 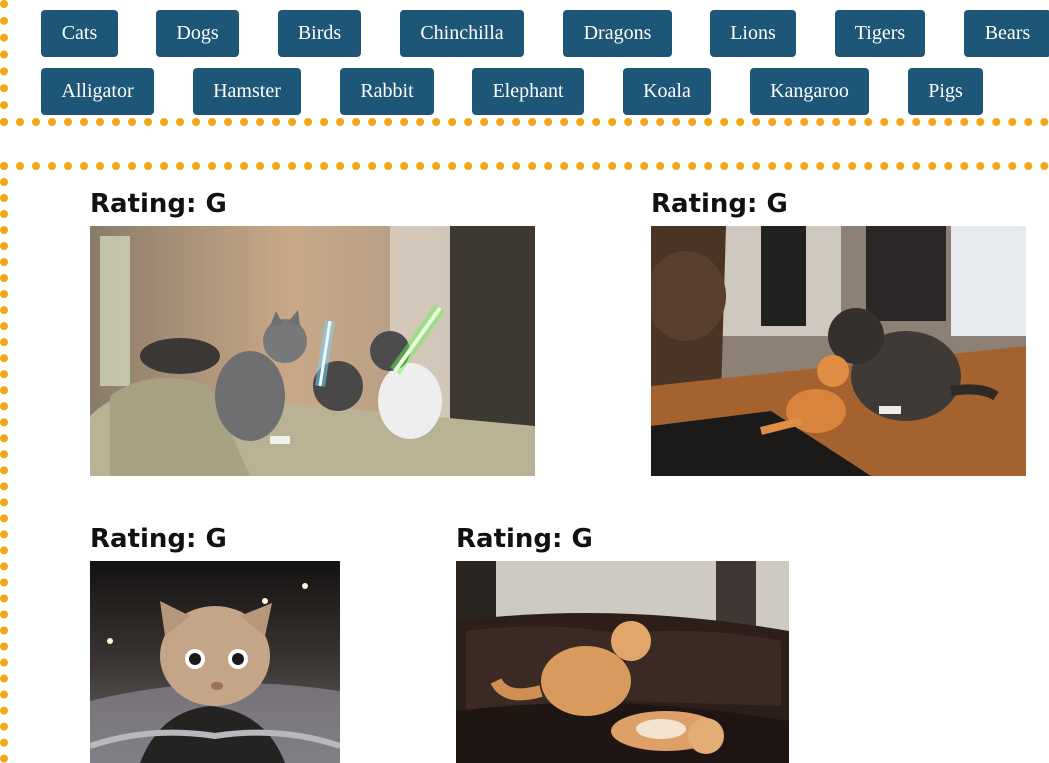 What do you see at coordinates (312, 351) in the screenshot?
I see `lightsaber-cats-gif` at bounding box center [312, 351].